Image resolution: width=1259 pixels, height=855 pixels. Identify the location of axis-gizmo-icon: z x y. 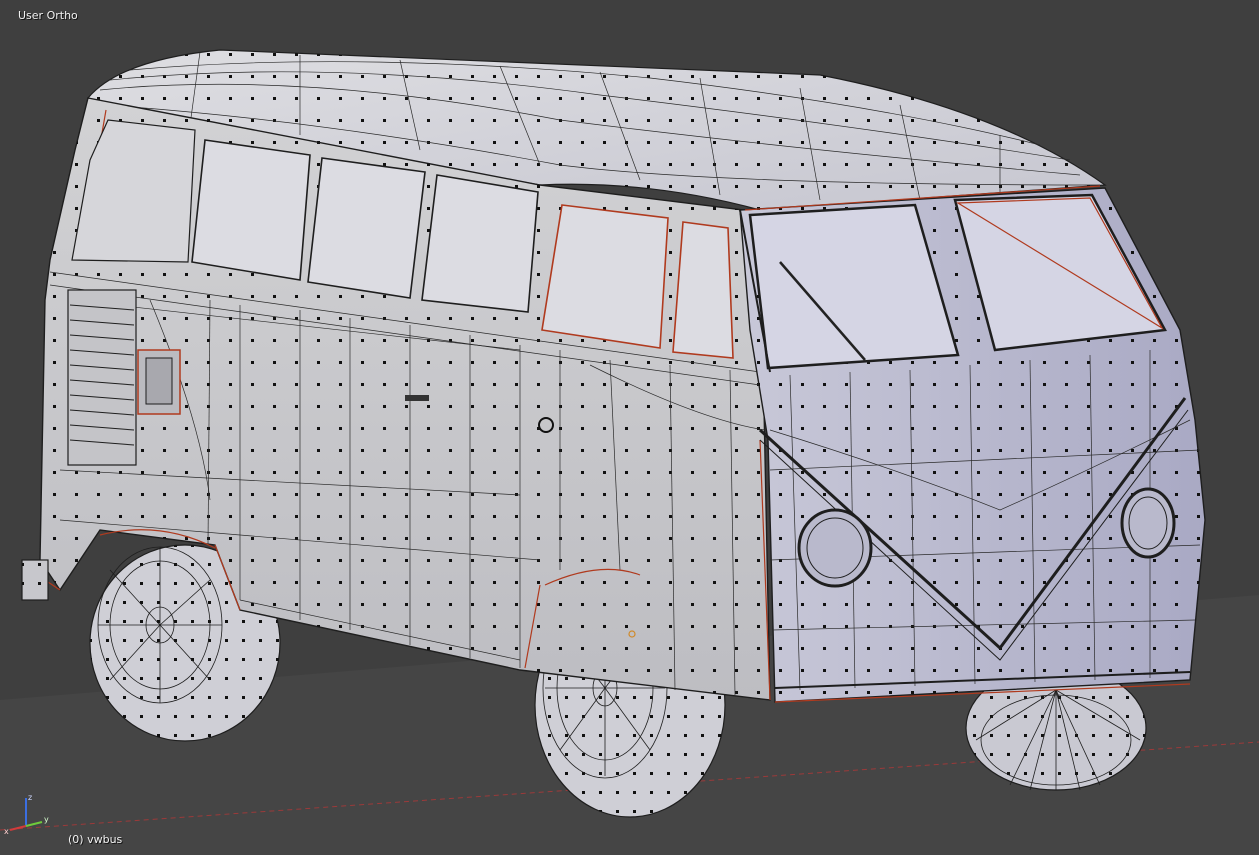
(26, 814).